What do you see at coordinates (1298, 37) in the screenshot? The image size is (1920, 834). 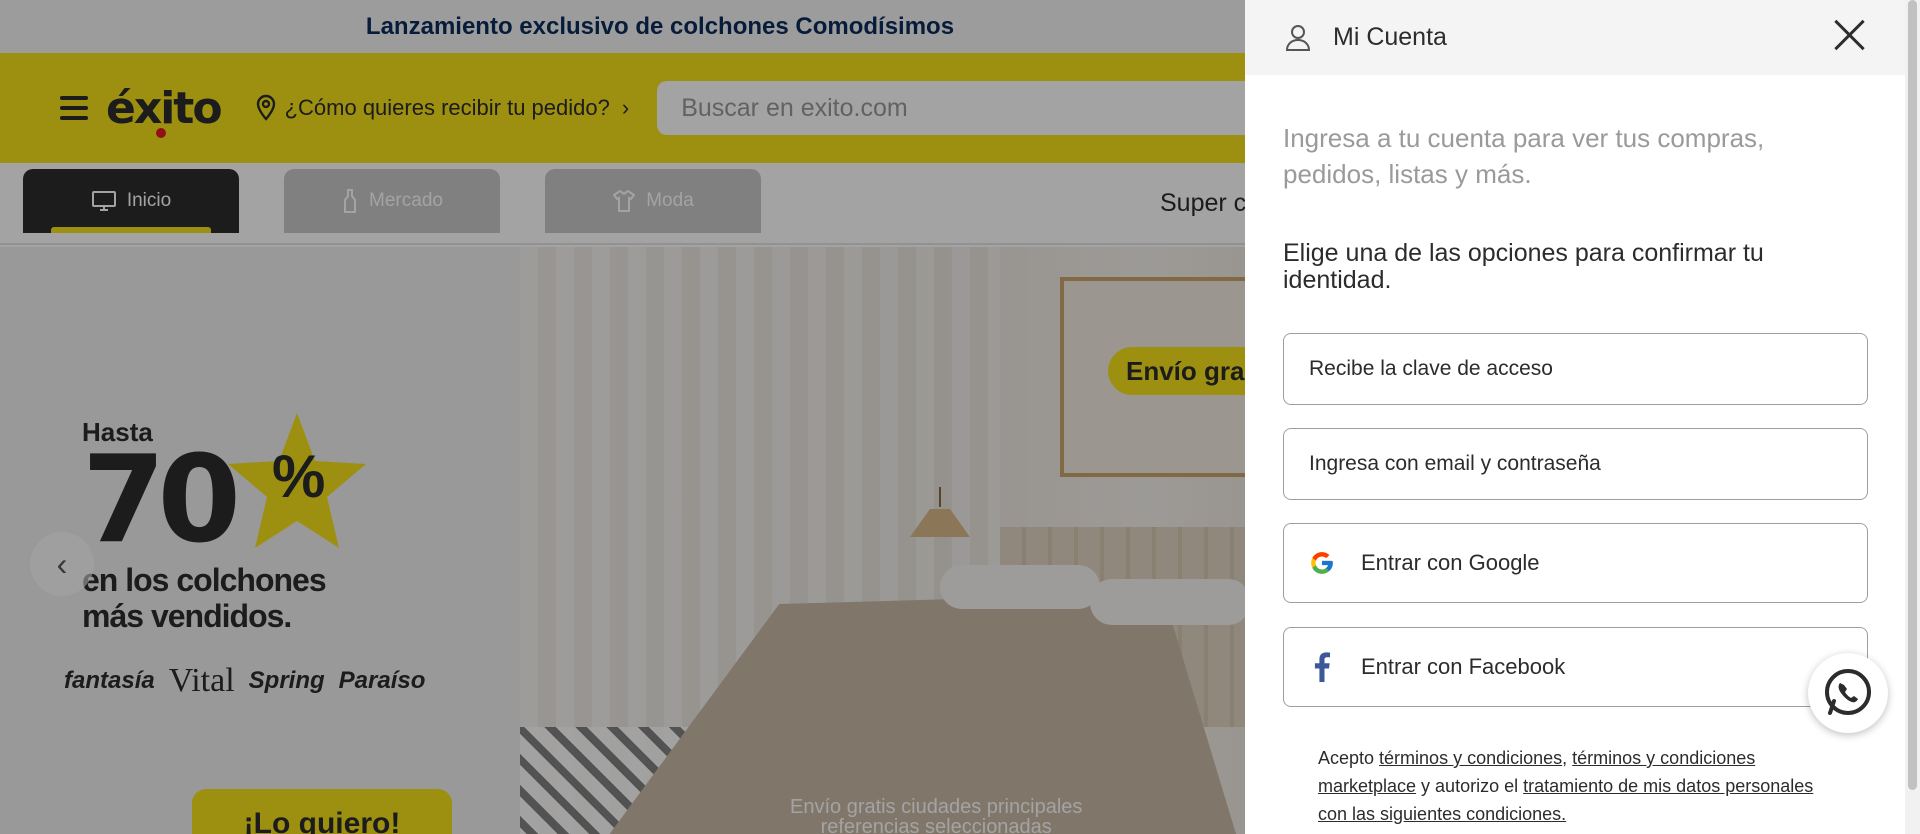 I see `user-icon` at bounding box center [1298, 37].